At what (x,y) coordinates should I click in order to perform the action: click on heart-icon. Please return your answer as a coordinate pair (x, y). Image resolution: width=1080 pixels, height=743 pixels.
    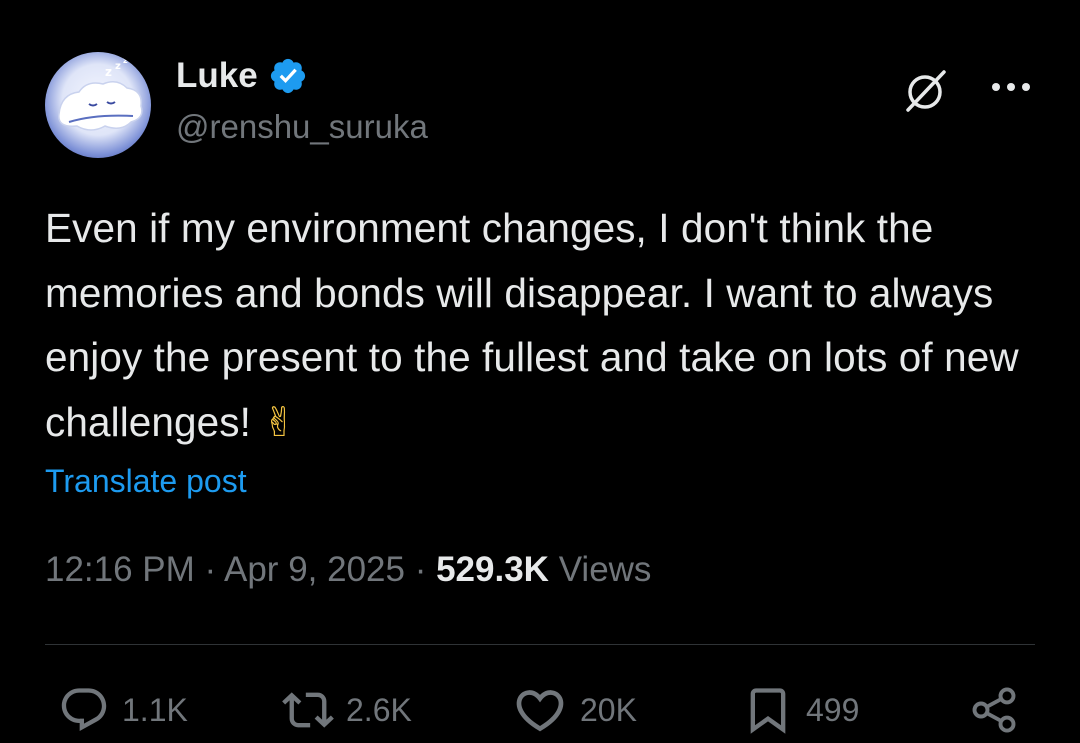
    Looking at the image, I should click on (540, 711).